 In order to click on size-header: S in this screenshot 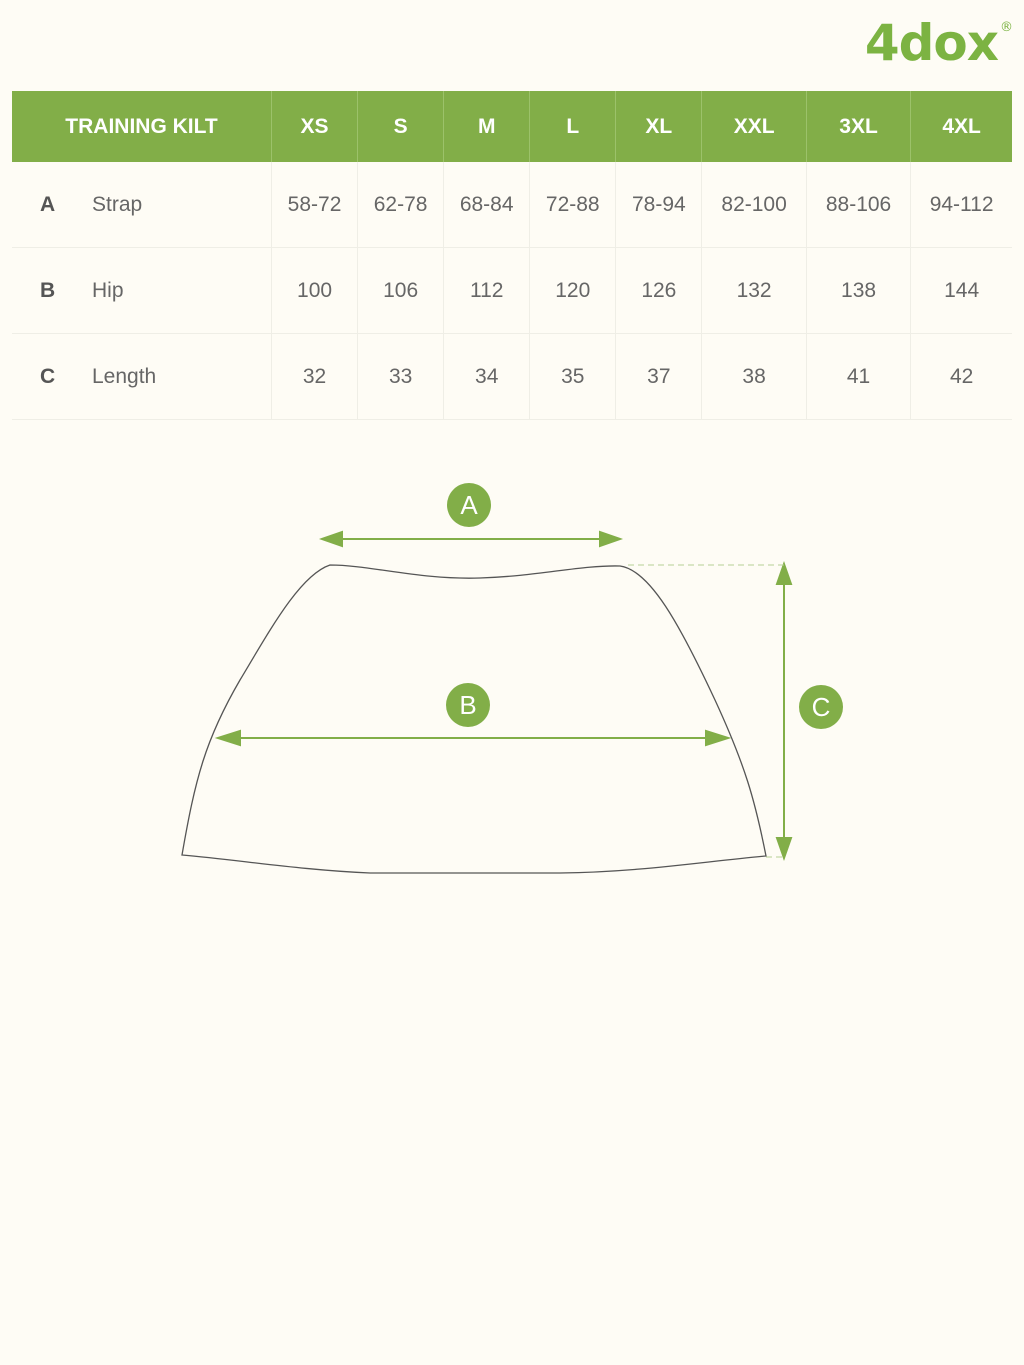, I will do `click(400, 126)`.